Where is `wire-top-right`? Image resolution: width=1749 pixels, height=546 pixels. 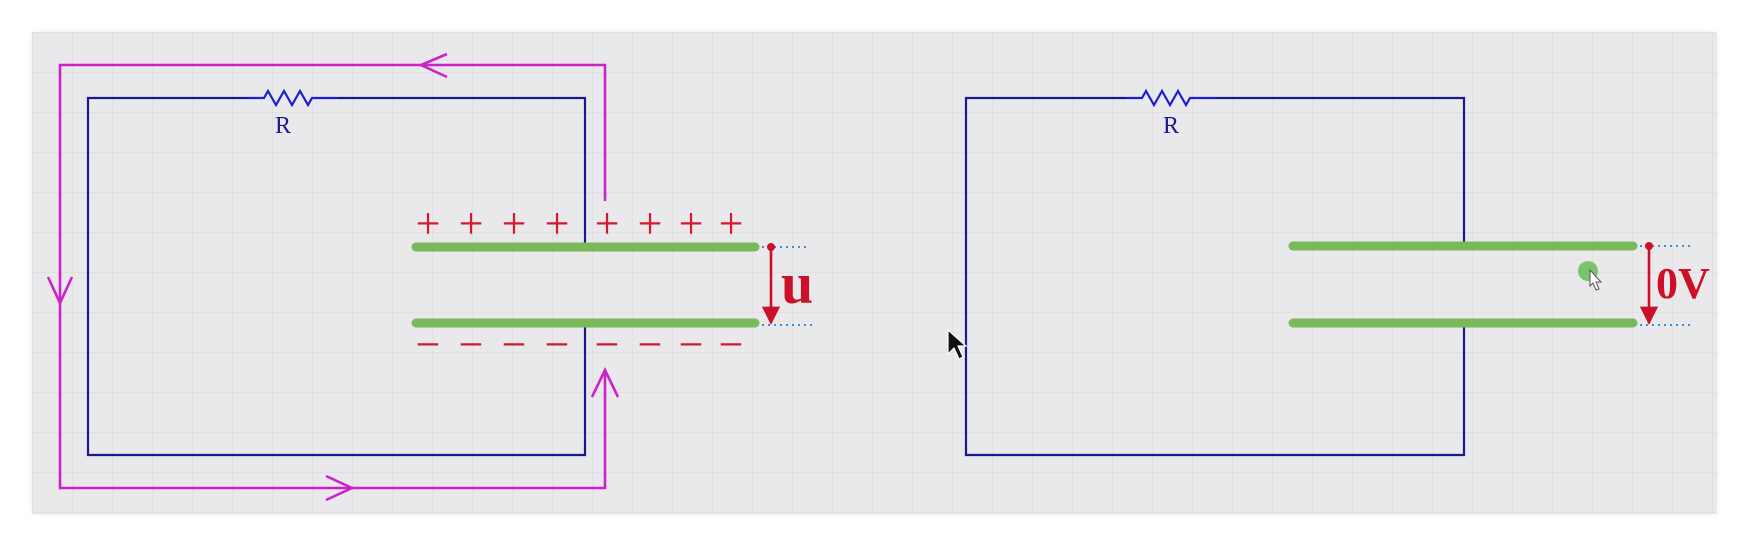 wire-top-right is located at coordinates (1340, 170).